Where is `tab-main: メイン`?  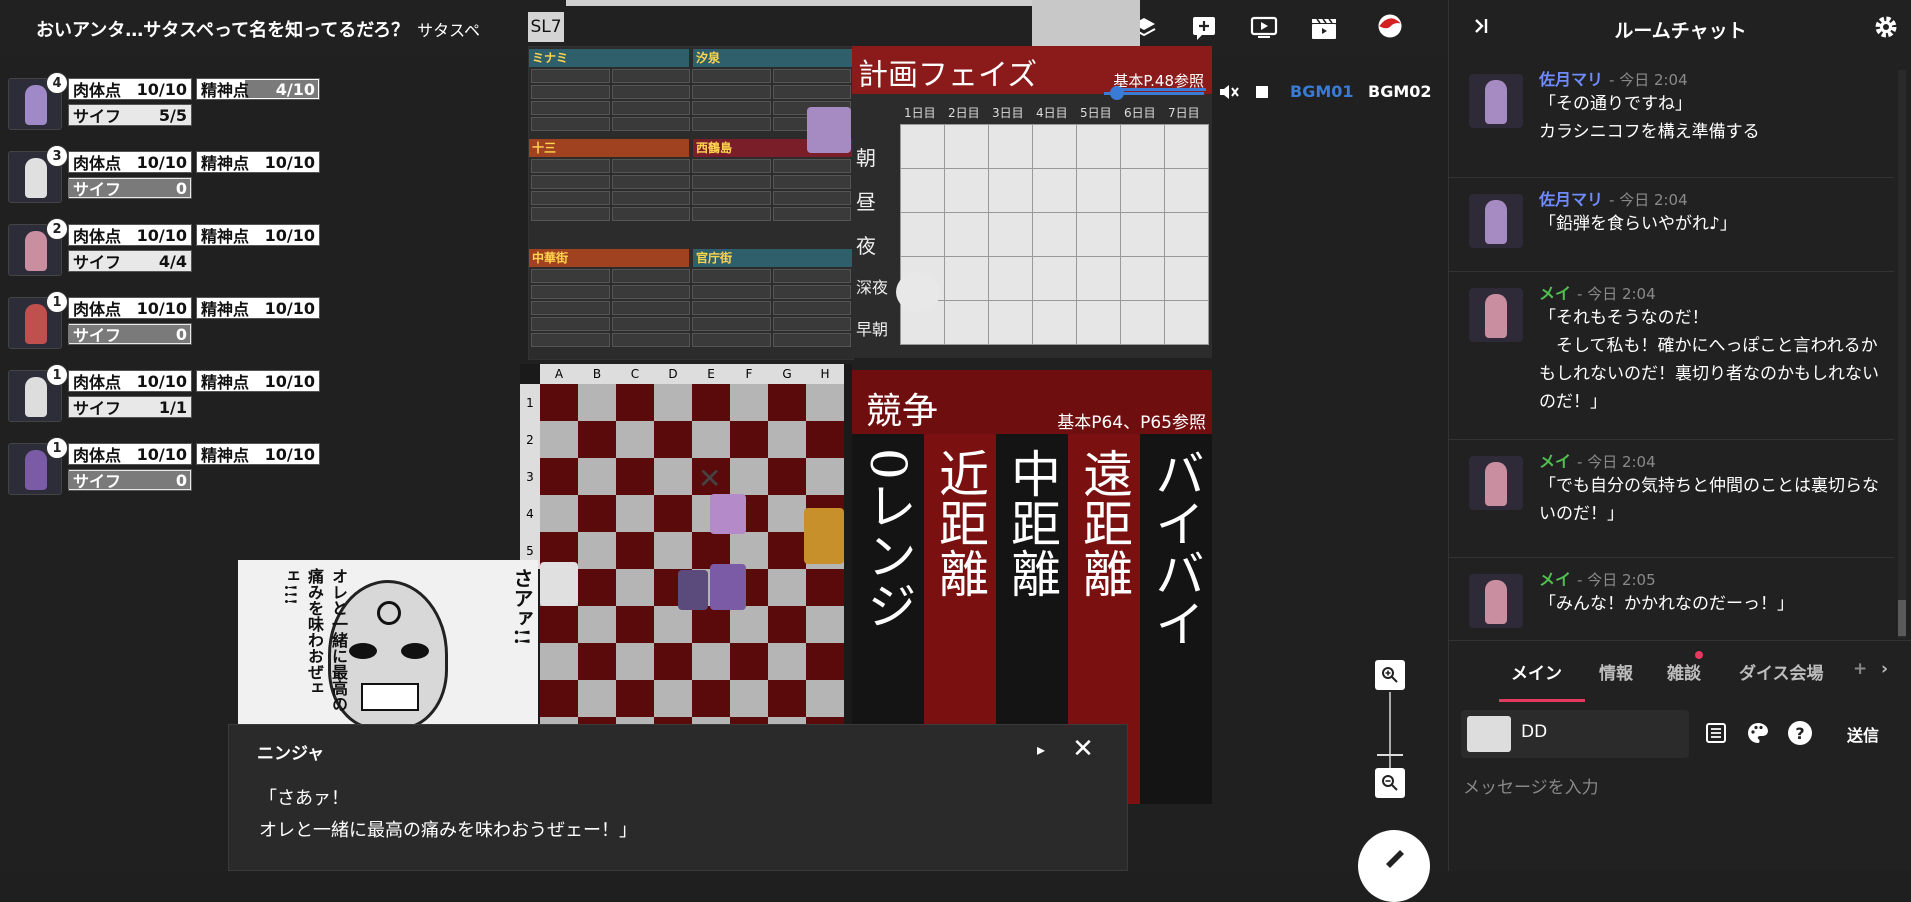
tab-main: メイン is located at coordinates (1536, 671).